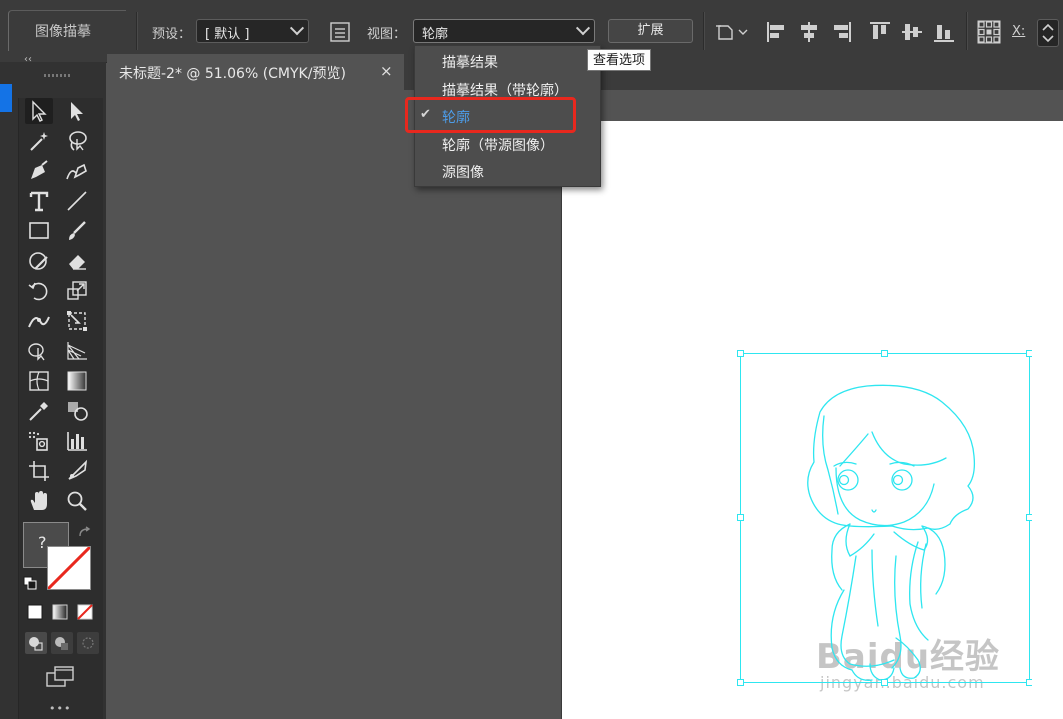 The image size is (1063, 719). What do you see at coordinates (58, 75) in the screenshot?
I see `panel-grip` at bounding box center [58, 75].